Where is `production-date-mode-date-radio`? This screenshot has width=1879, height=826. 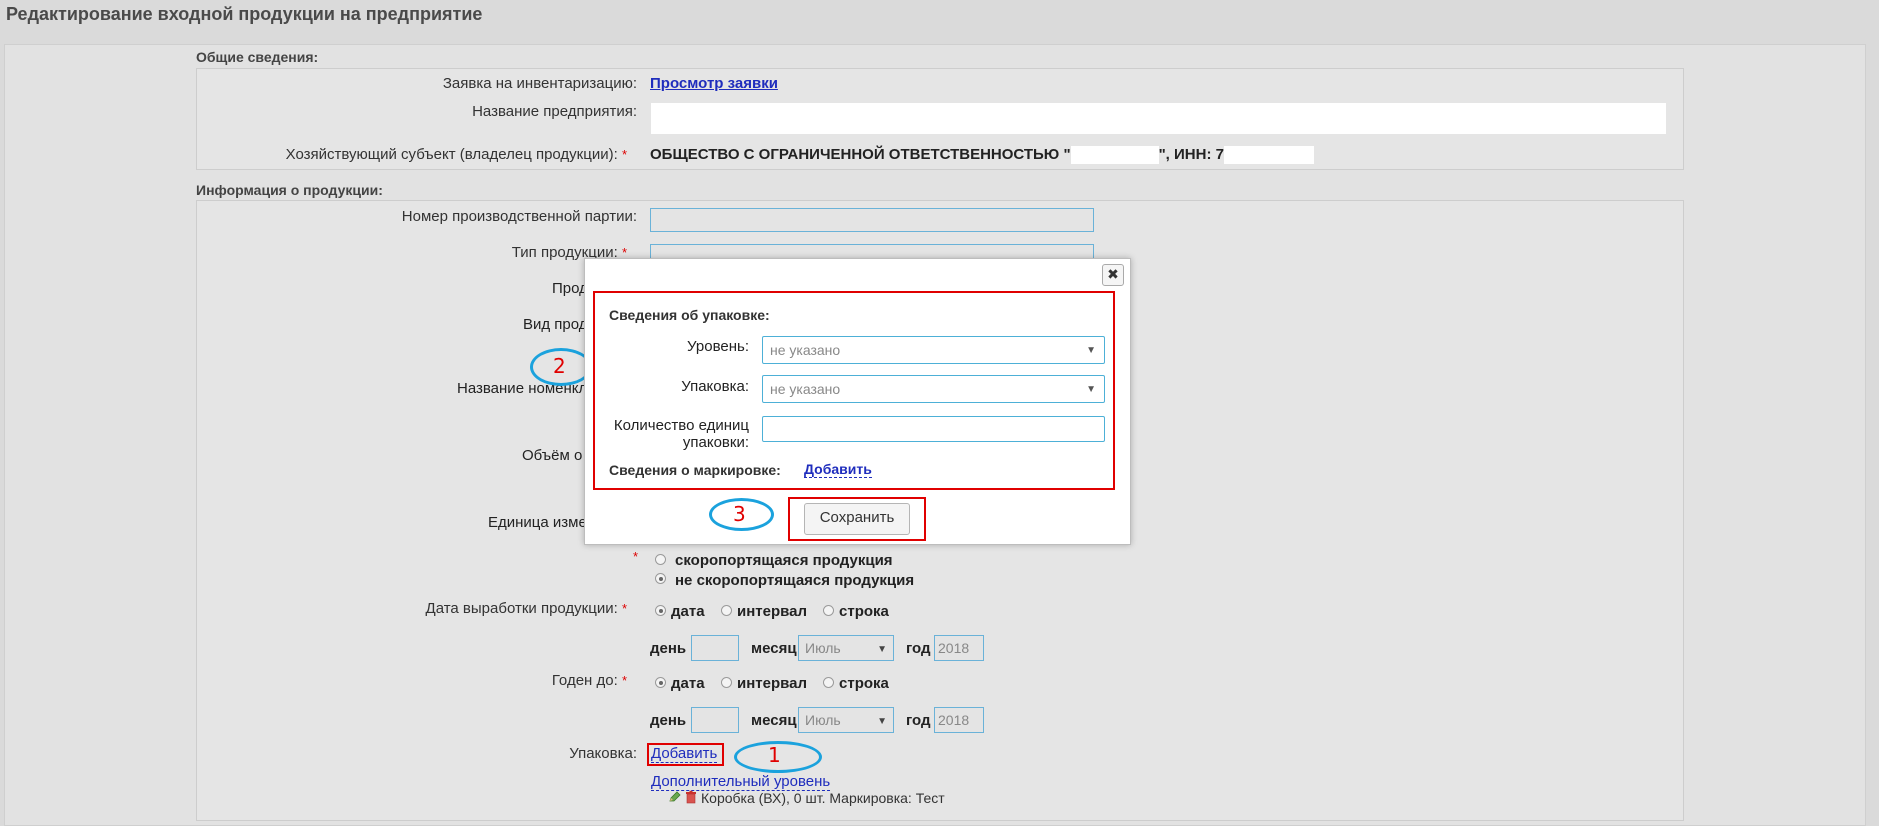 production-date-mode-date-radio is located at coordinates (660, 610).